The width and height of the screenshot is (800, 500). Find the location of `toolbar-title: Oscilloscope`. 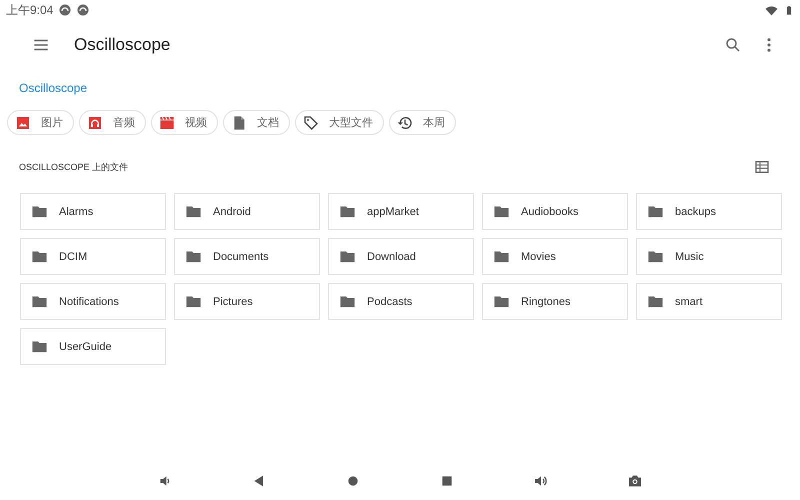

toolbar-title: Oscilloscope is located at coordinates (123, 45).